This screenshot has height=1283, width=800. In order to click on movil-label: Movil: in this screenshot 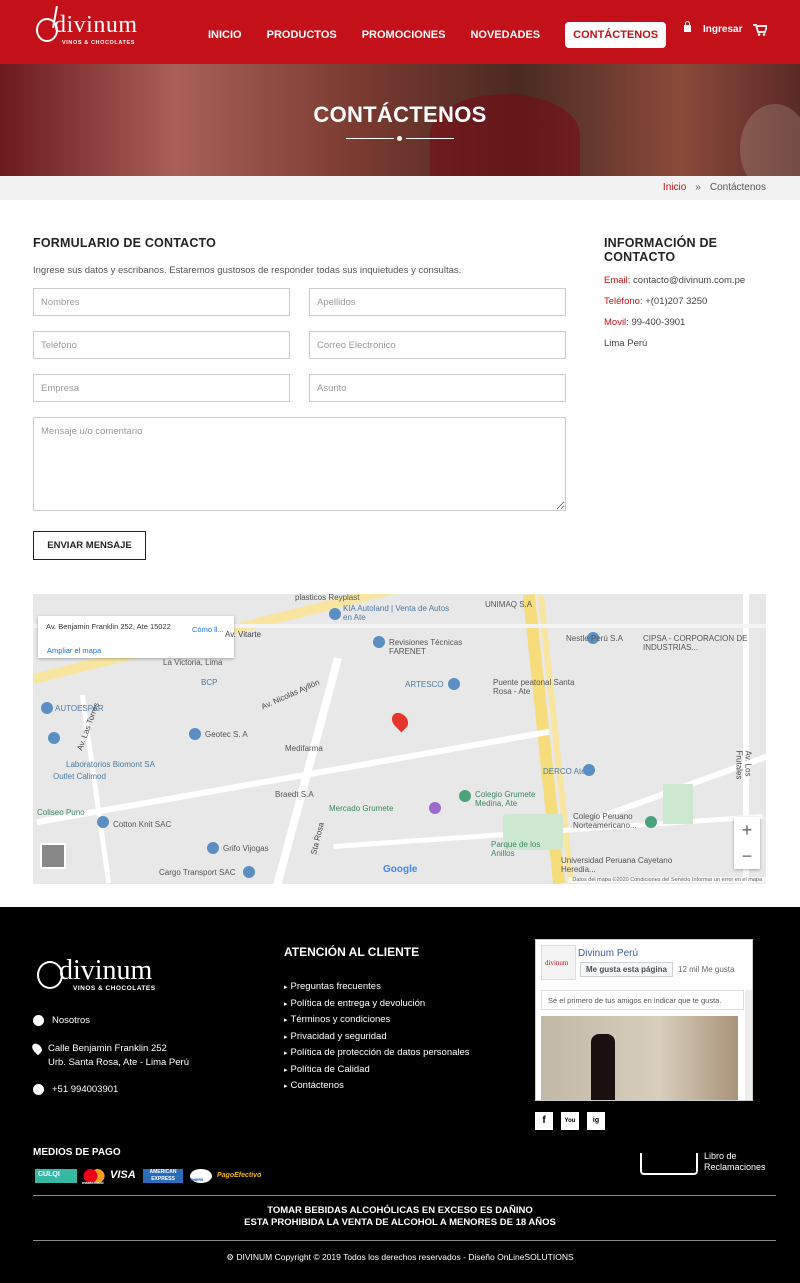, I will do `click(616, 322)`.